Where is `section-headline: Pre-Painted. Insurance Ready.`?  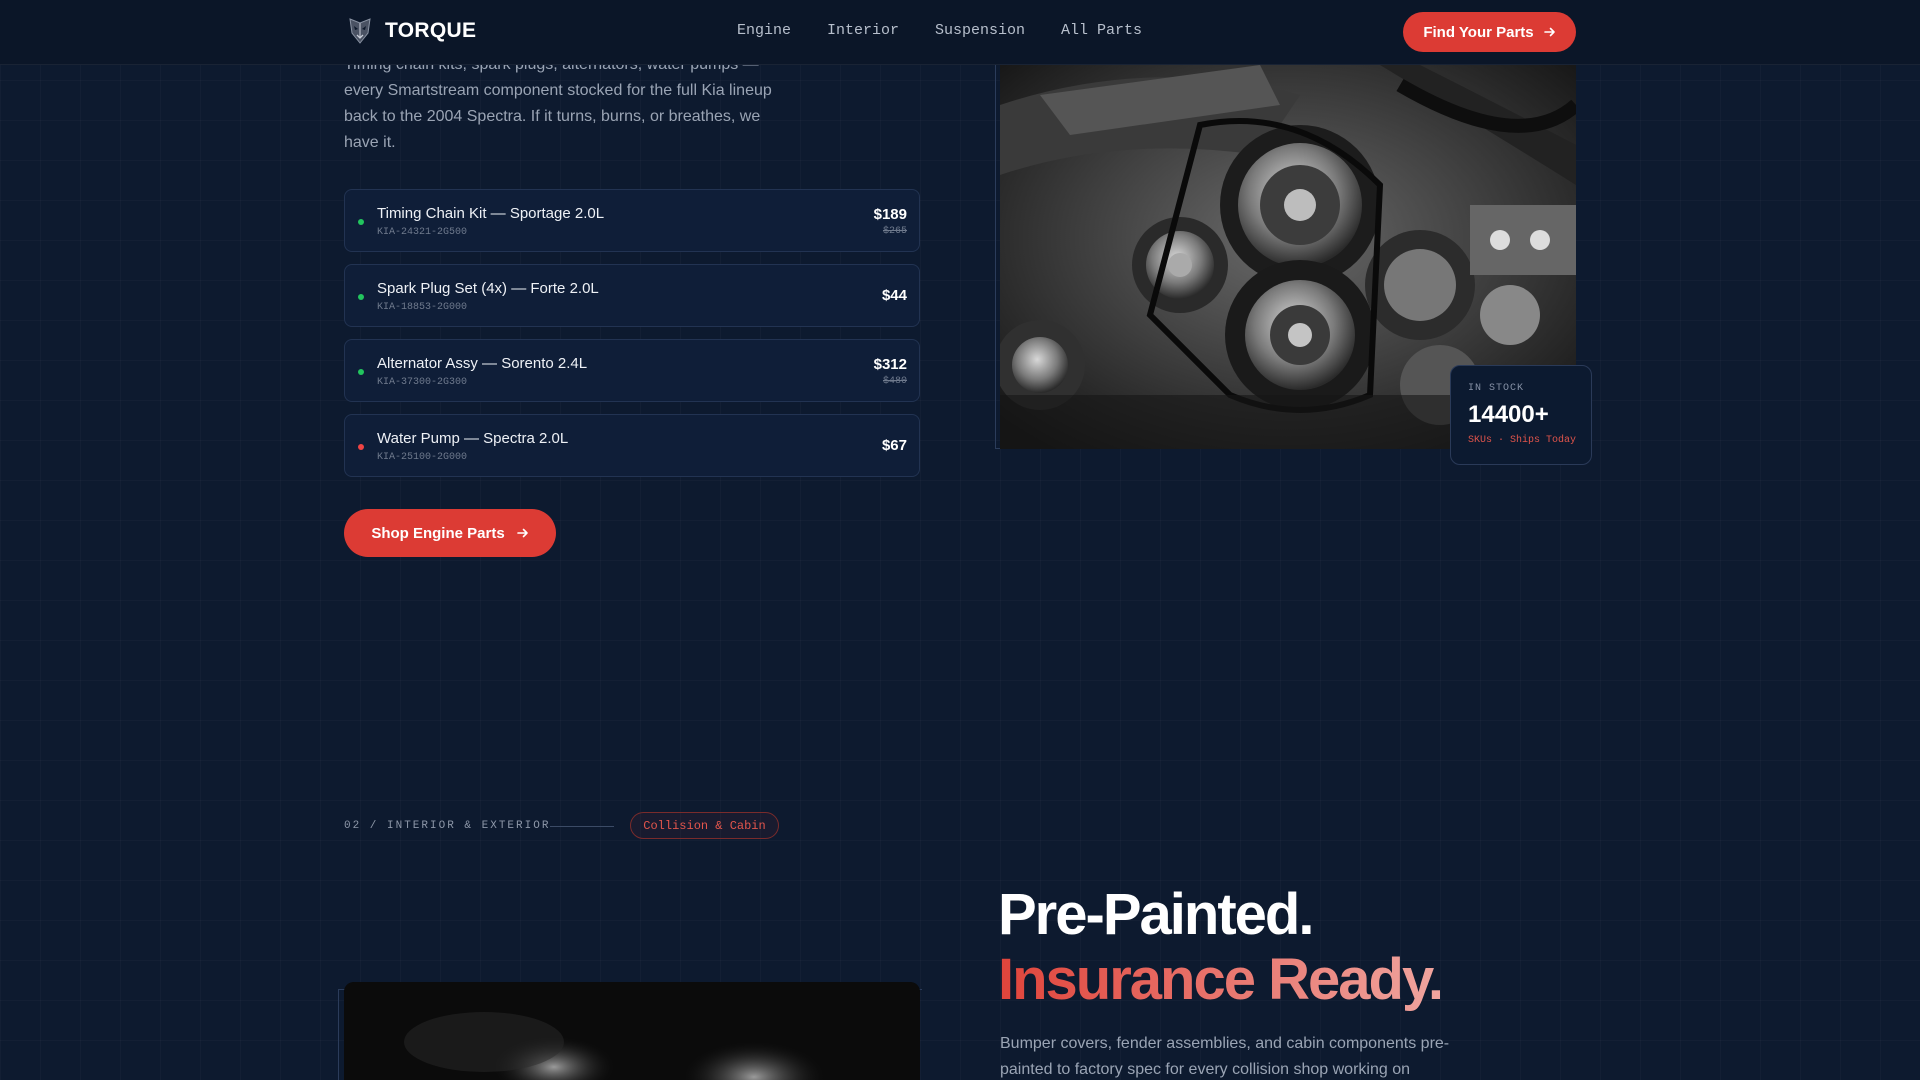
section-headline: Pre-Painted. Insurance Ready. is located at coordinates (1221, 947).